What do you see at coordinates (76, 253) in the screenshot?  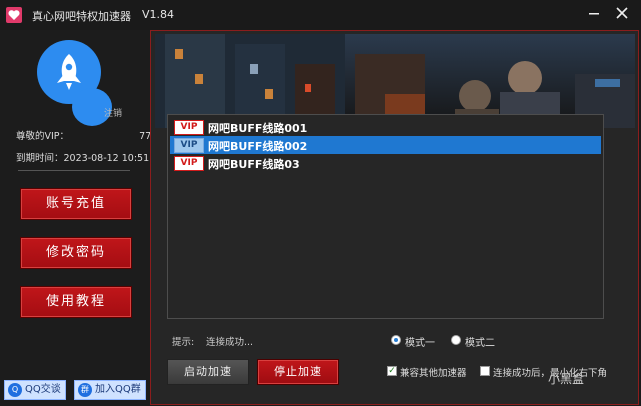 I see `change-password-button: 修改密码` at bounding box center [76, 253].